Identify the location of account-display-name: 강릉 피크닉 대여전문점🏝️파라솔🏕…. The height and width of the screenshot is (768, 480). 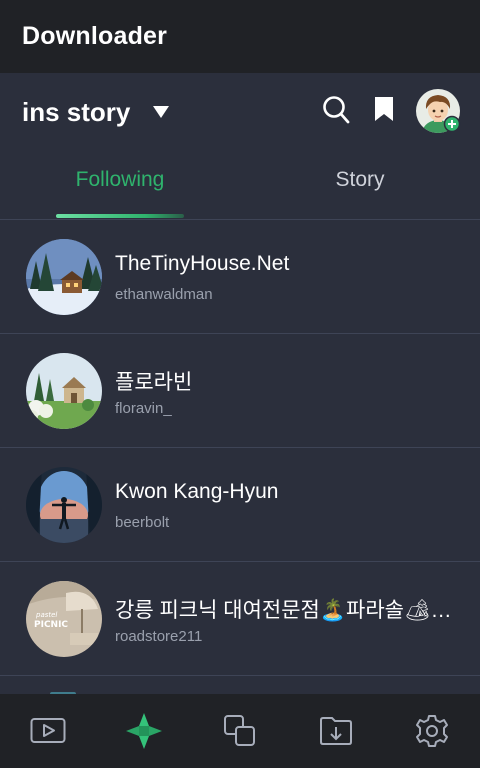
(283, 610).